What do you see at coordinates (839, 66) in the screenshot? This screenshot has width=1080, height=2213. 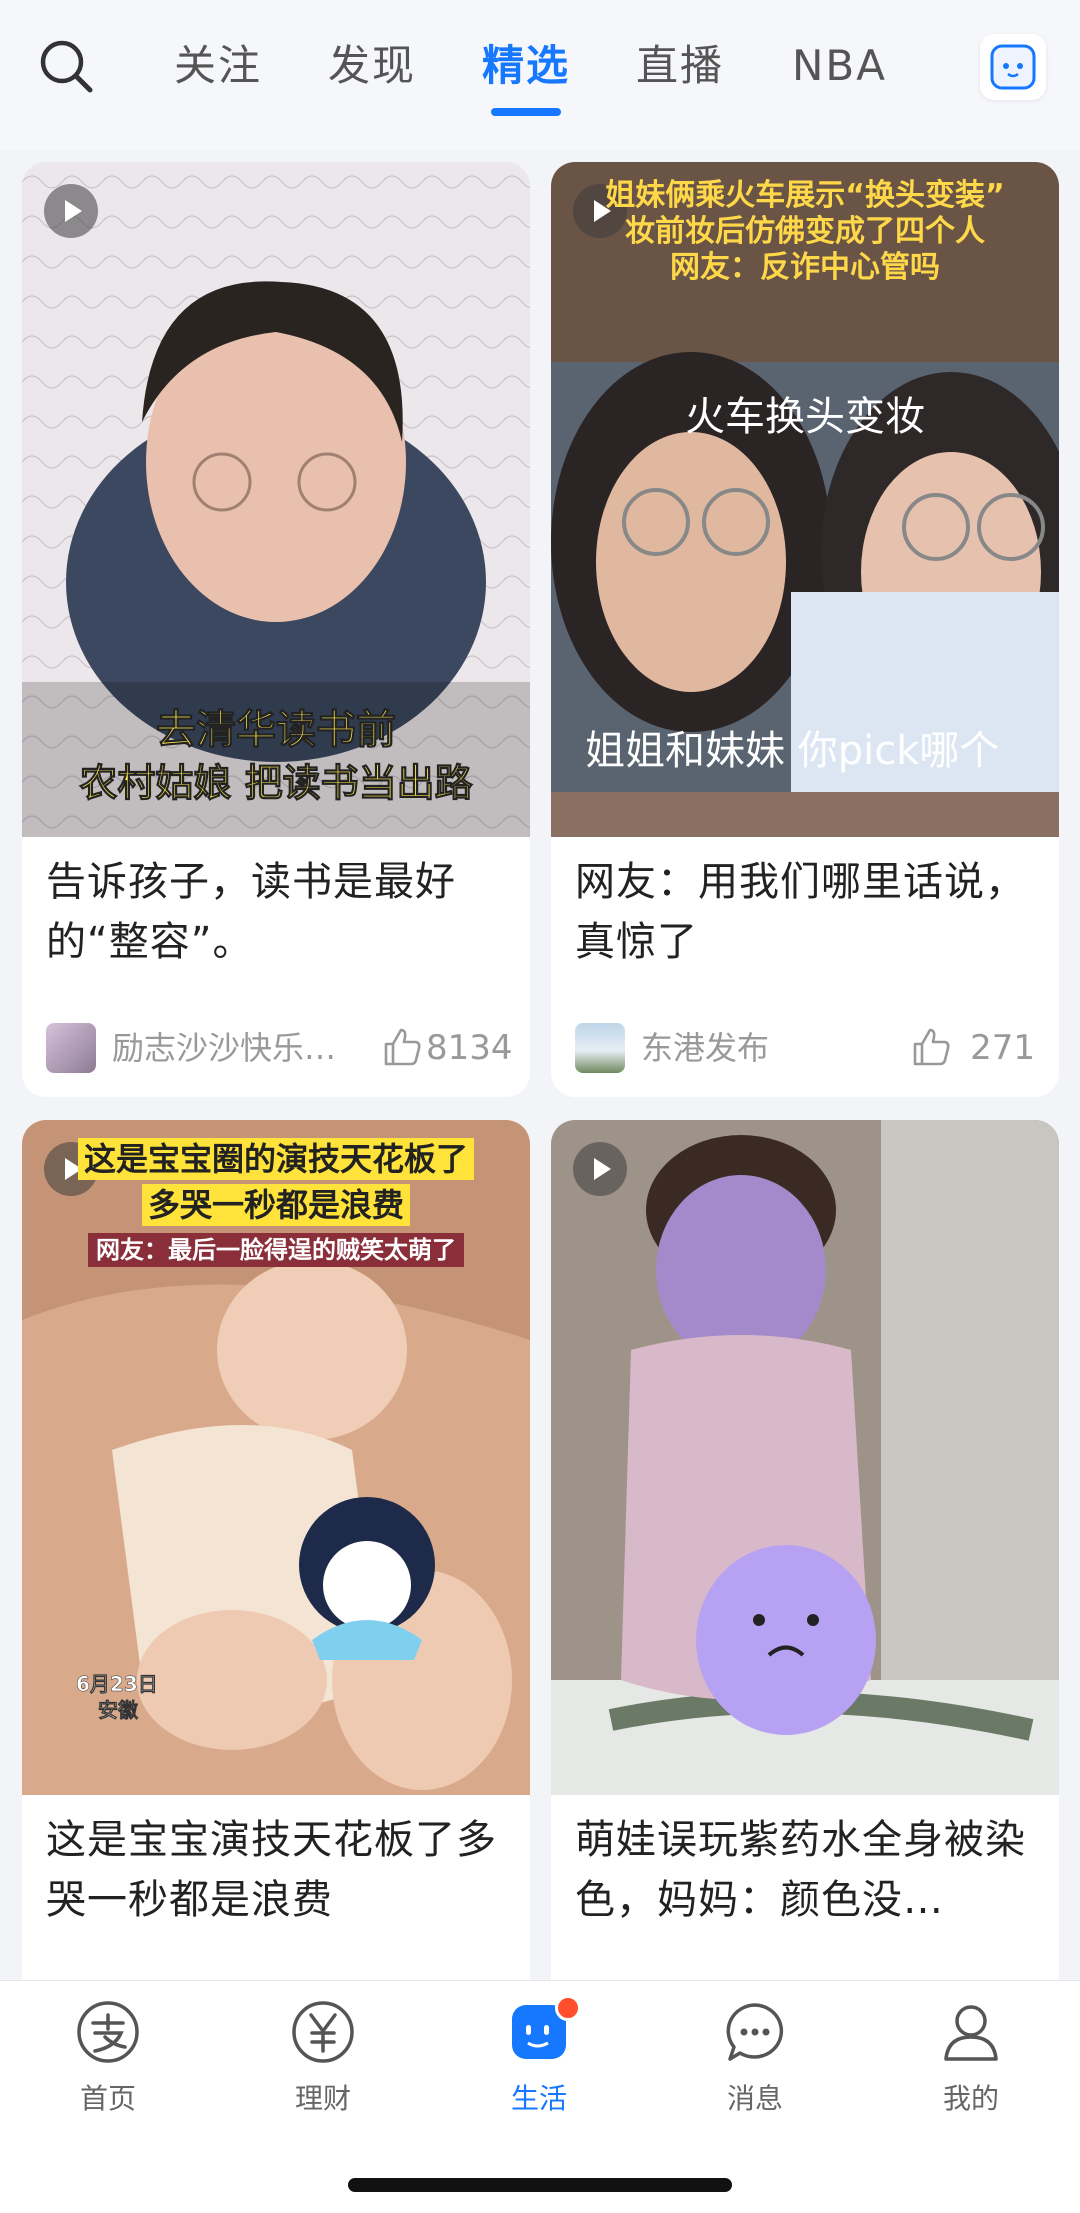 I see `tab-nba: NBA` at bounding box center [839, 66].